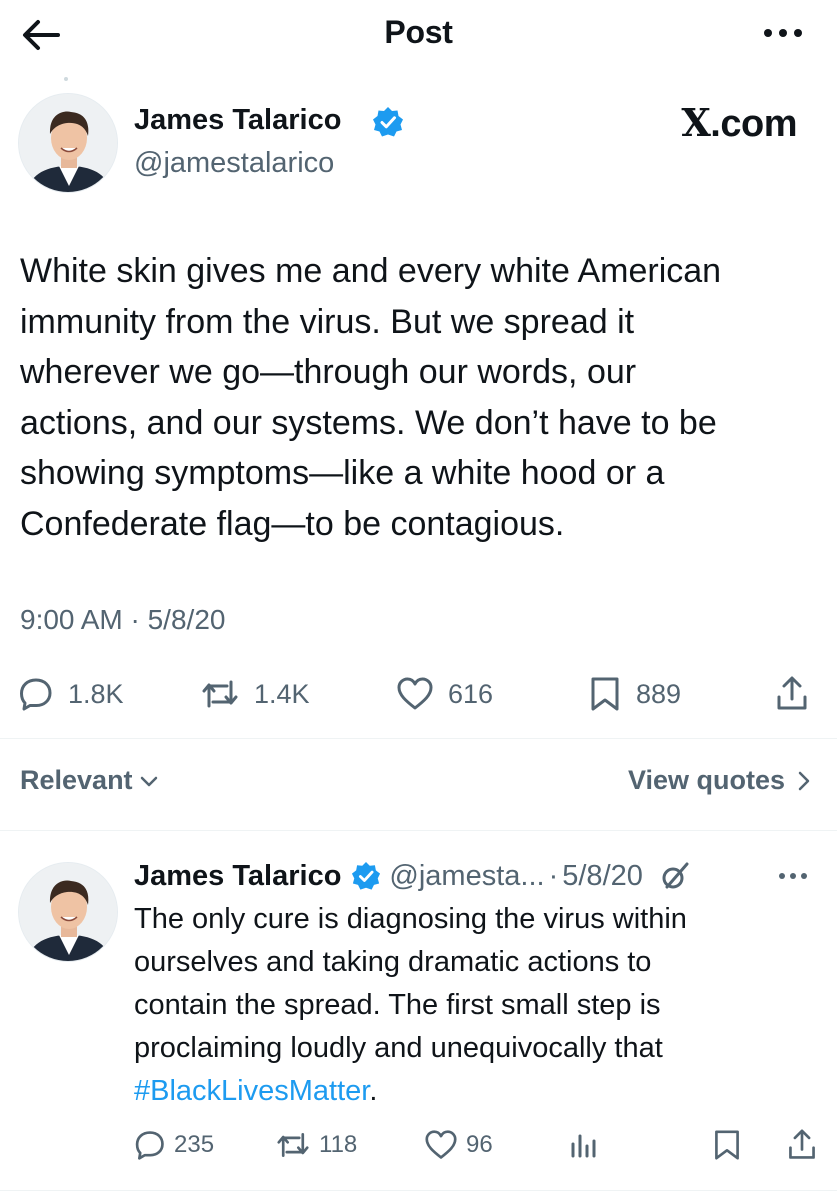 This screenshot has height=1200, width=837. I want to click on author-handle: @jamestalarico, so click(234, 163).